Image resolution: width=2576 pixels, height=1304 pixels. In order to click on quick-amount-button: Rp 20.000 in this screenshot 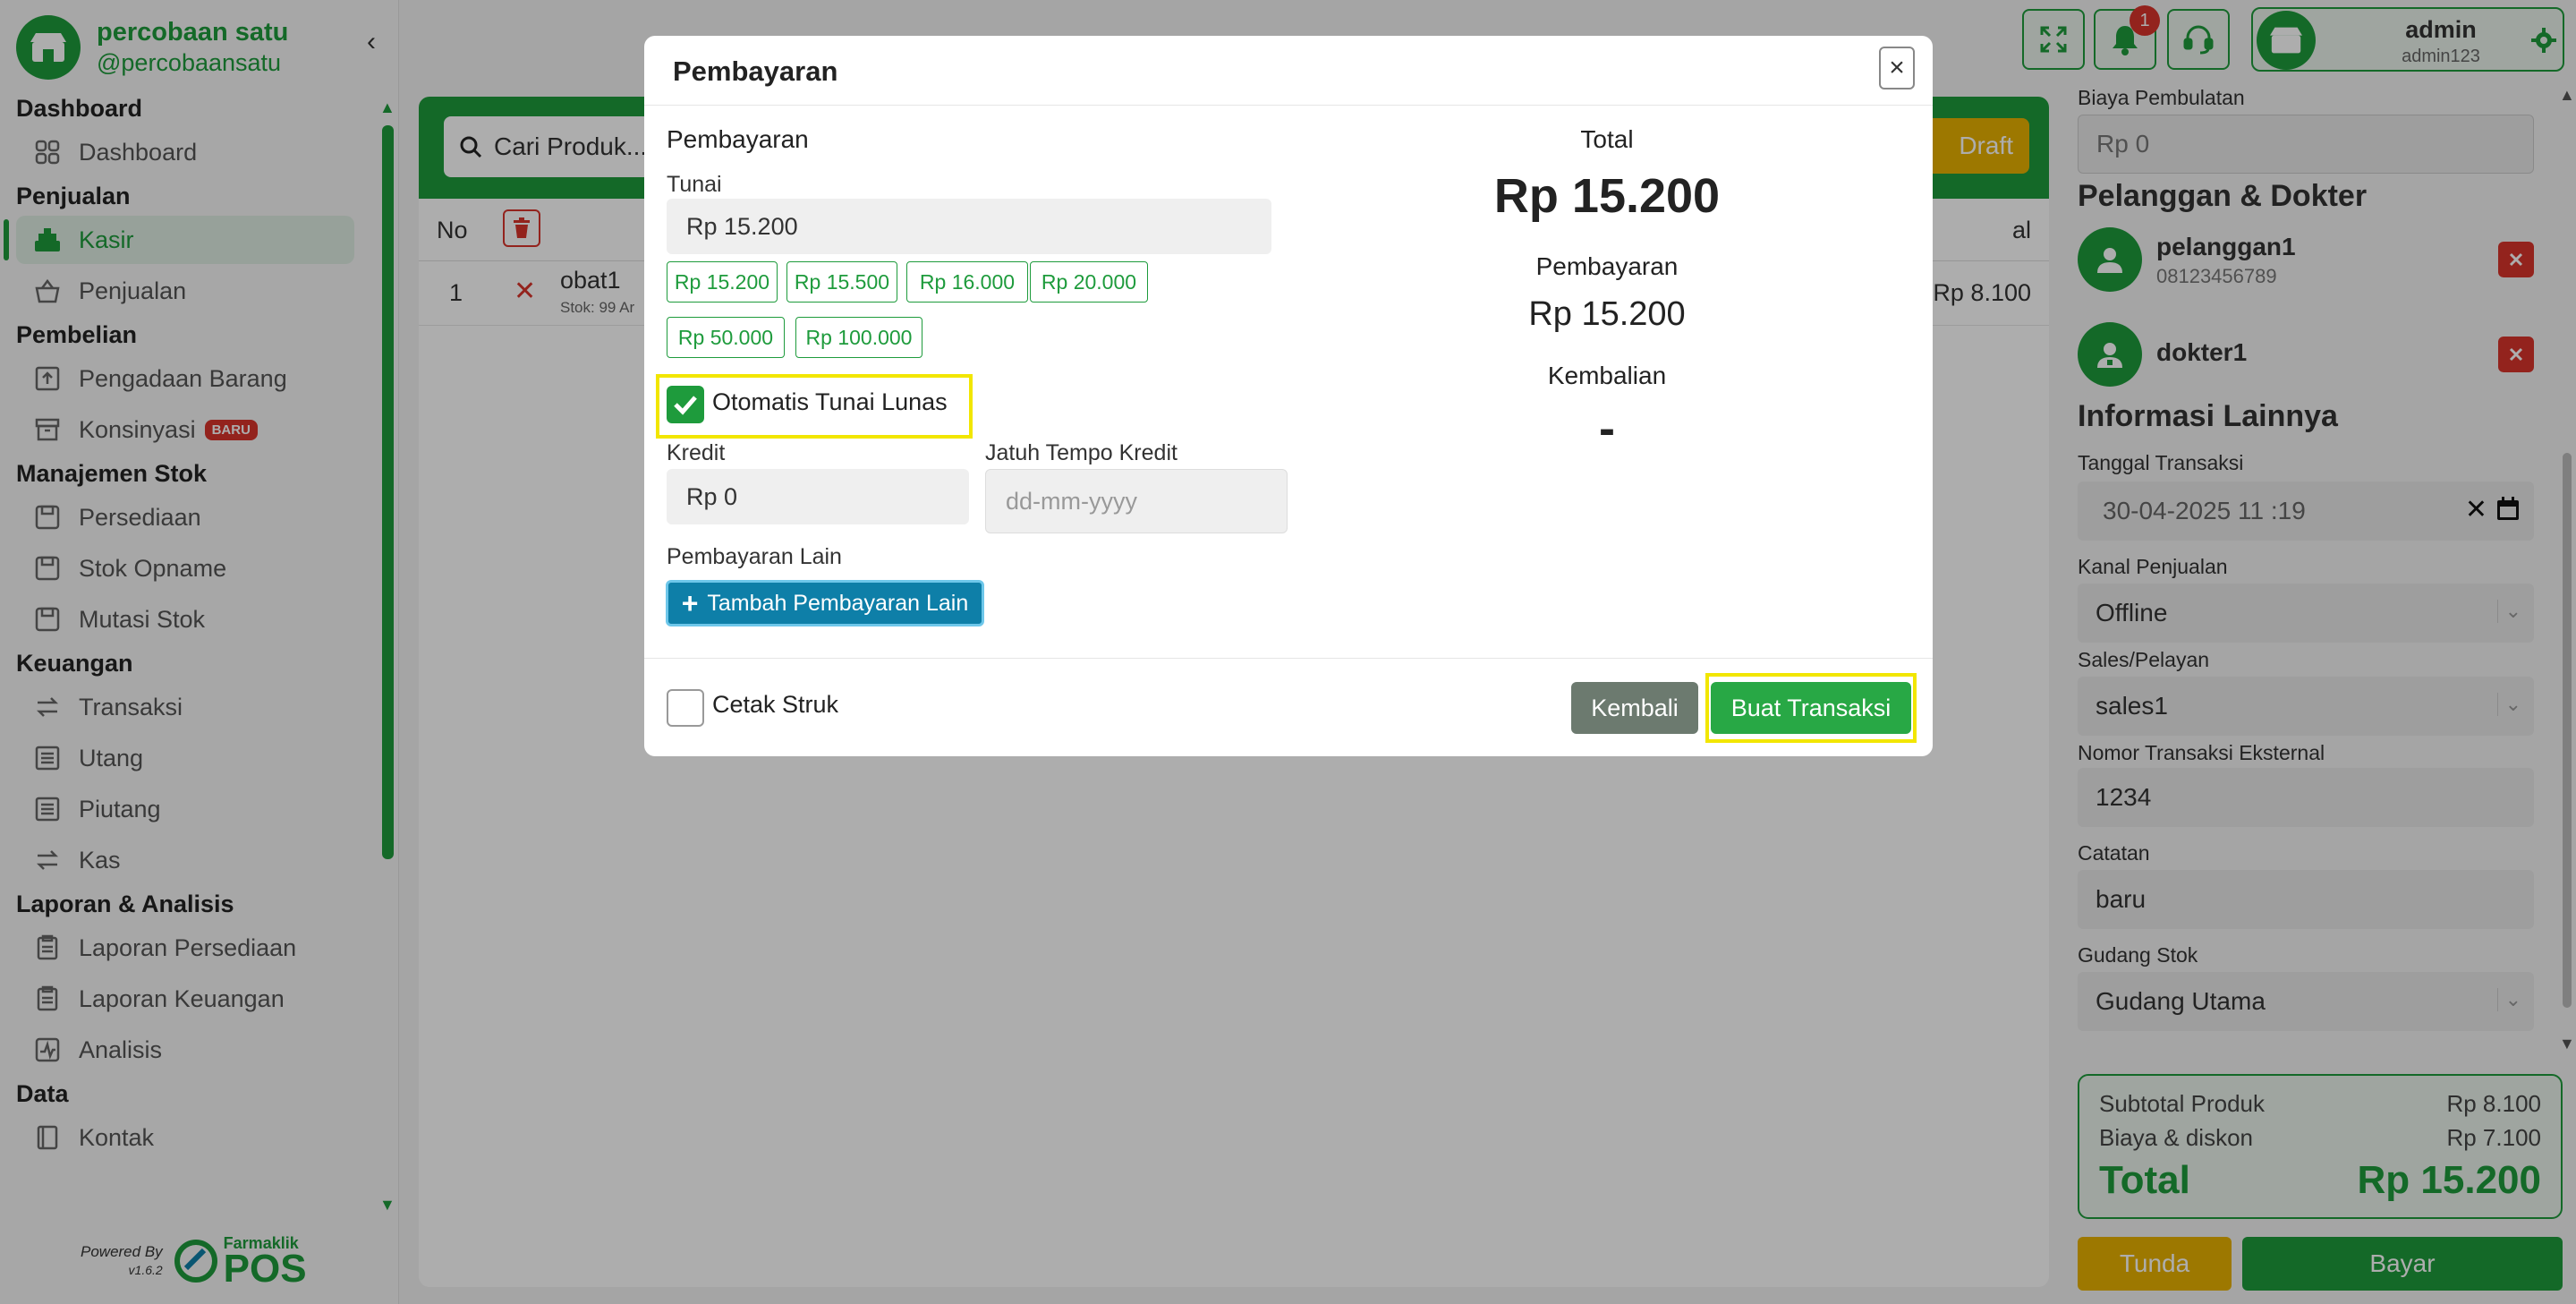, I will do `click(1089, 282)`.